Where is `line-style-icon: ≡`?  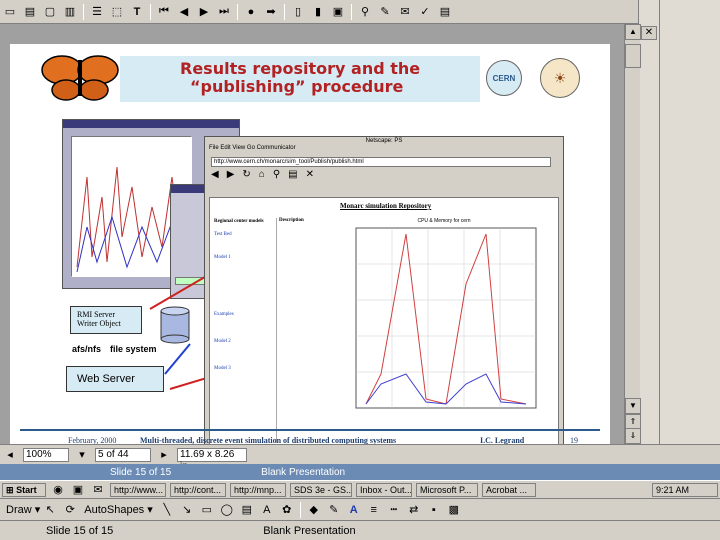
line-style-icon: ≡ is located at coordinates (374, 510).